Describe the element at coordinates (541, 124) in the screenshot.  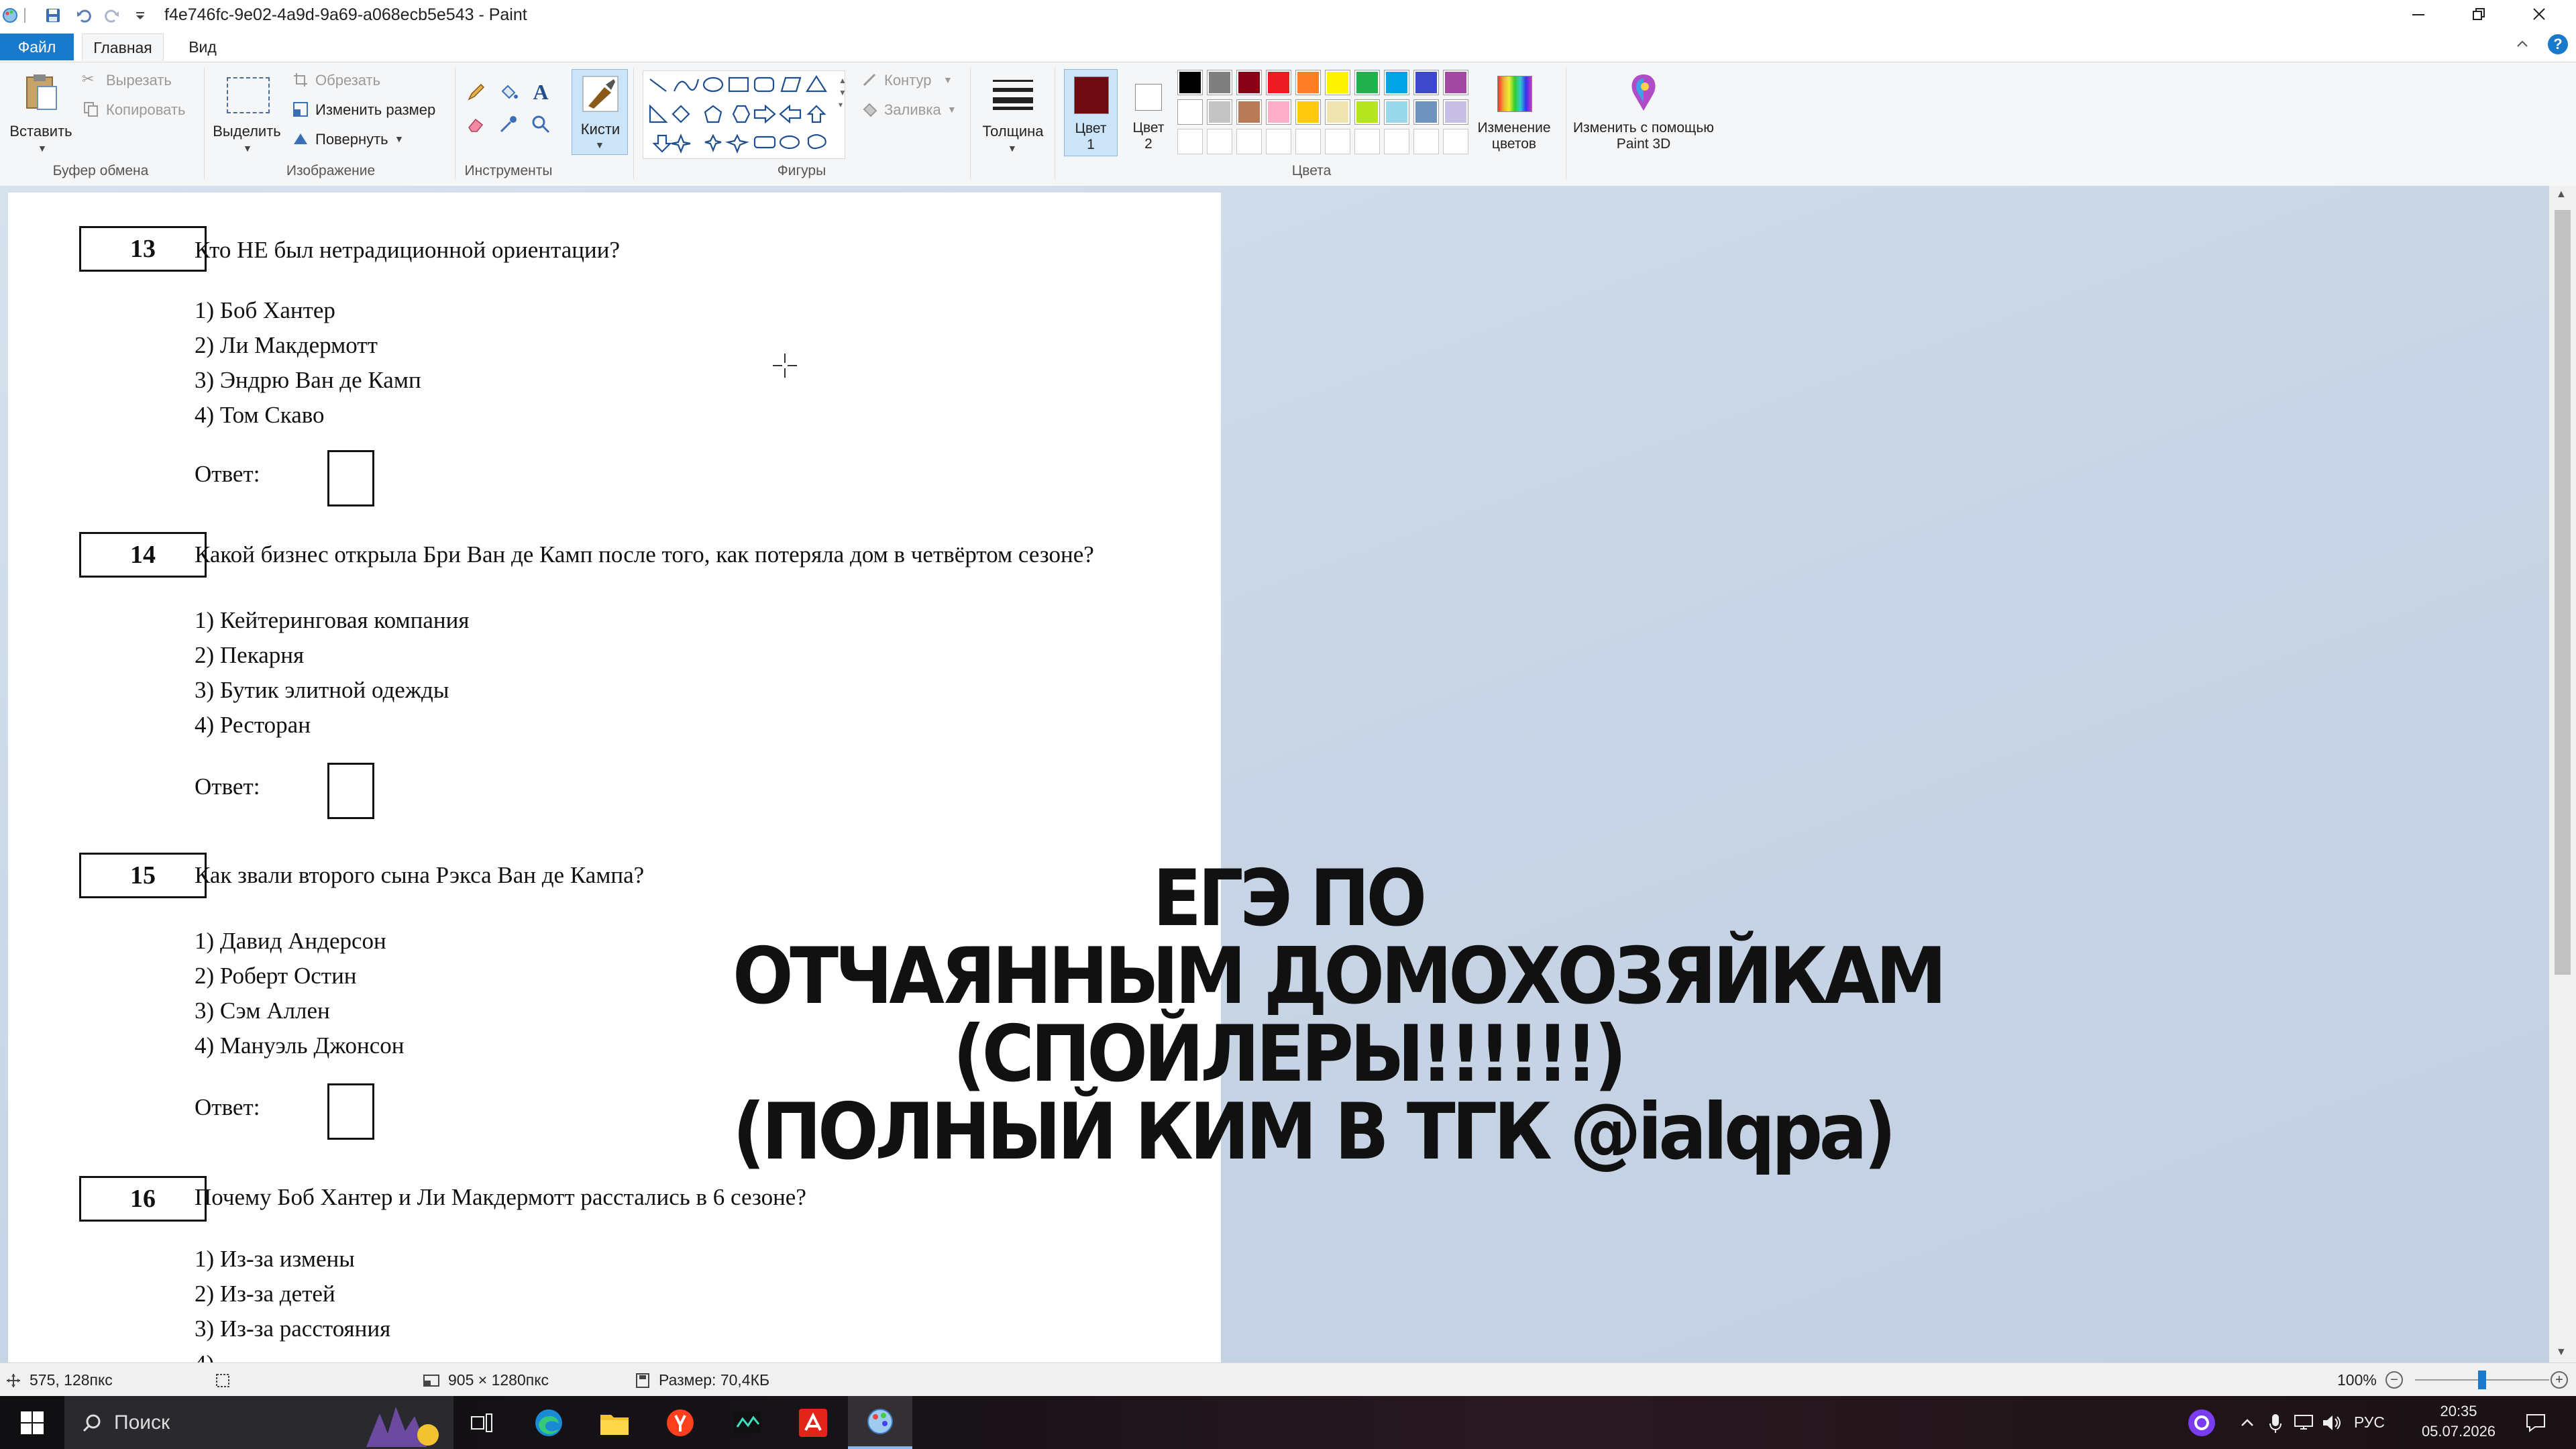
I see `magnifier-icon` at that location.